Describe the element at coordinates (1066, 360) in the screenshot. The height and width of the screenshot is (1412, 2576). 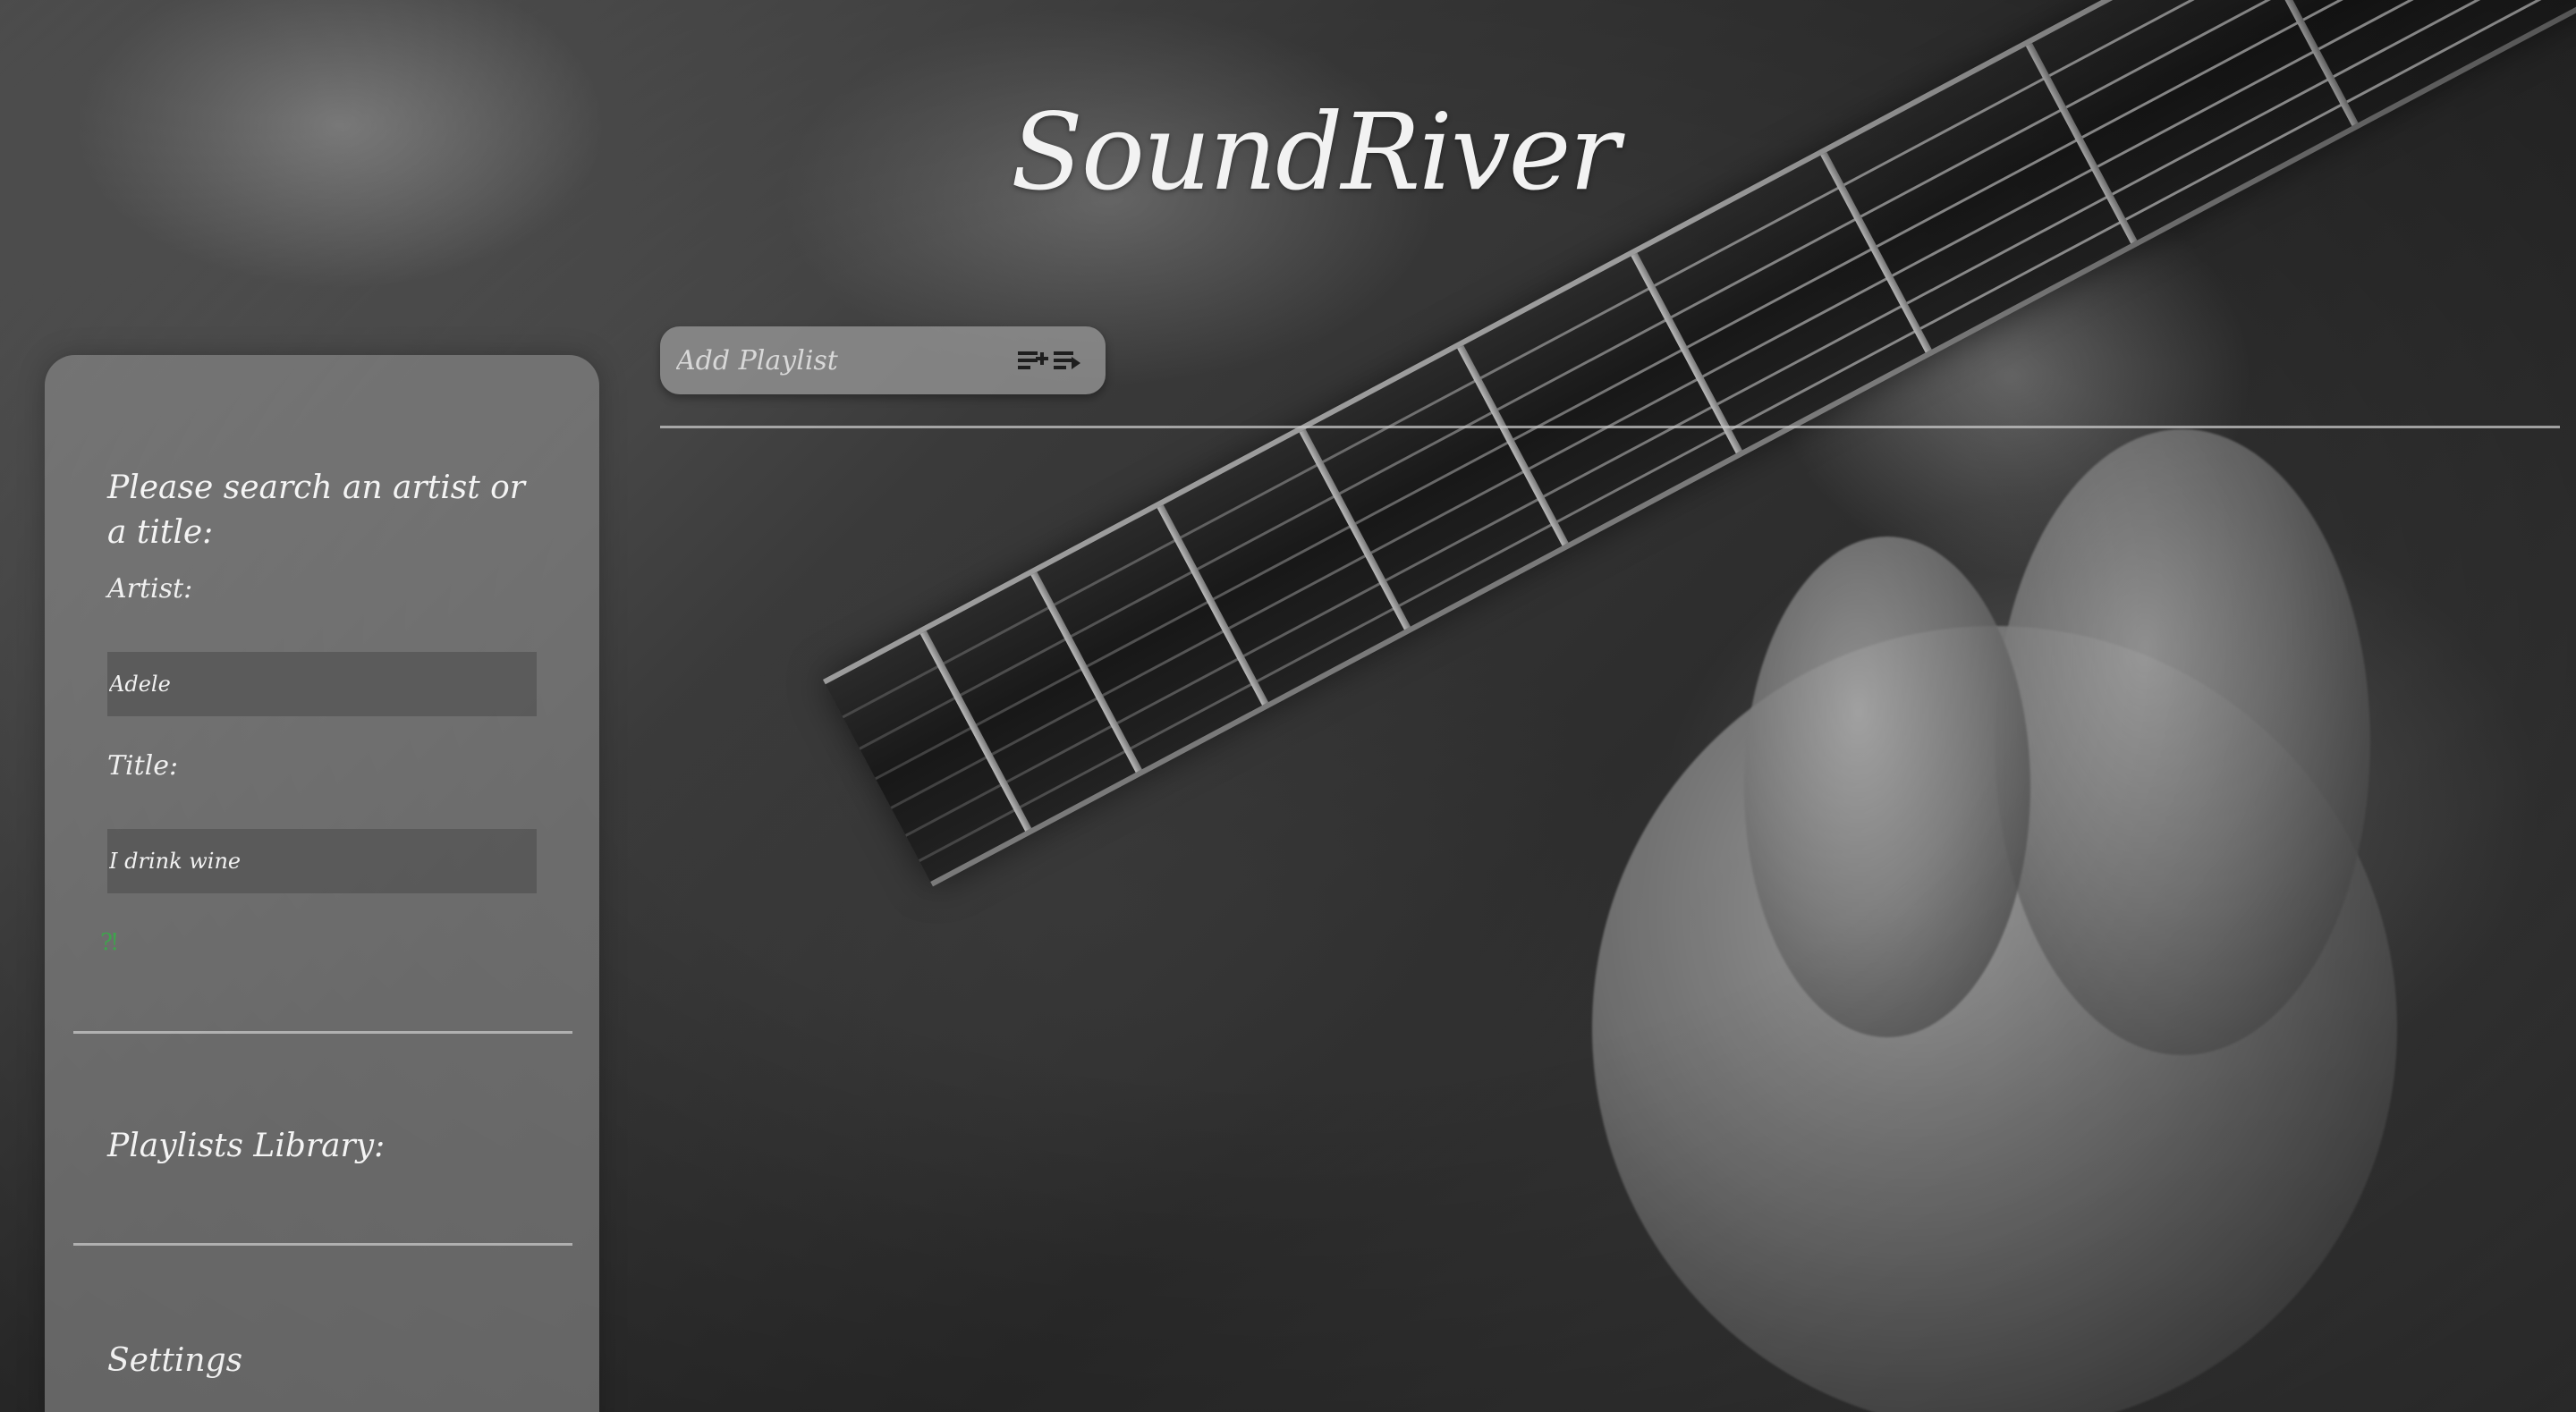
I see `playlist-play-icon` at that location.